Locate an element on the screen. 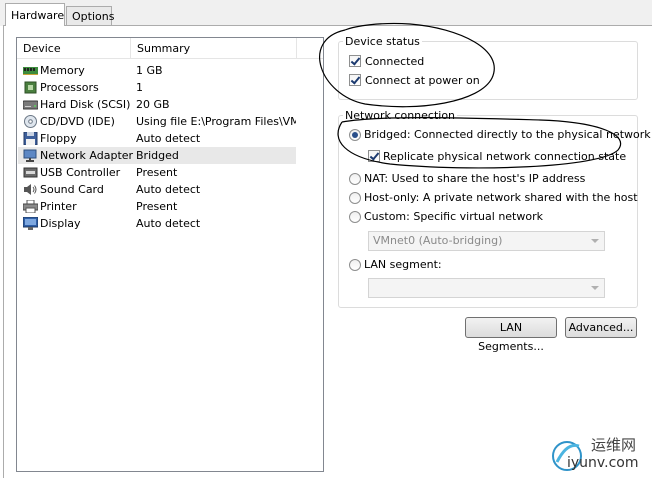 Image resolution: width=652 pixels, height=478 pixels. device-name: Display is located at coordinates (60, 223).